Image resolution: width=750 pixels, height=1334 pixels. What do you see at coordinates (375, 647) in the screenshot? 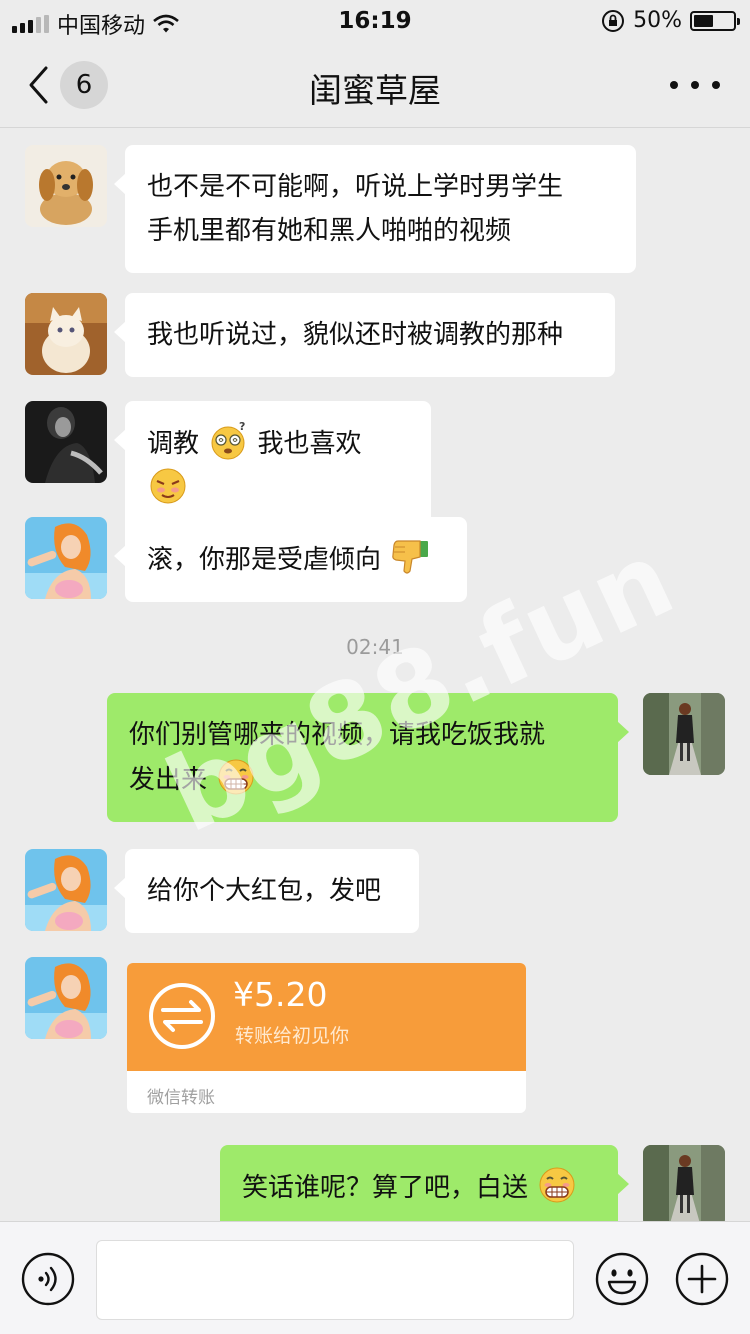
I see `timestamp: 02:41` at bounding box center [375, 647].